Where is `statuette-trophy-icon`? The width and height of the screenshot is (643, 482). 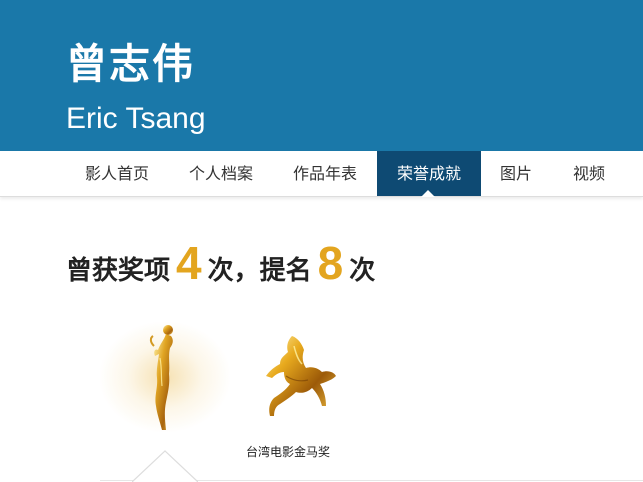
statuette-trophy-icon is located at coordinates (165, 378).